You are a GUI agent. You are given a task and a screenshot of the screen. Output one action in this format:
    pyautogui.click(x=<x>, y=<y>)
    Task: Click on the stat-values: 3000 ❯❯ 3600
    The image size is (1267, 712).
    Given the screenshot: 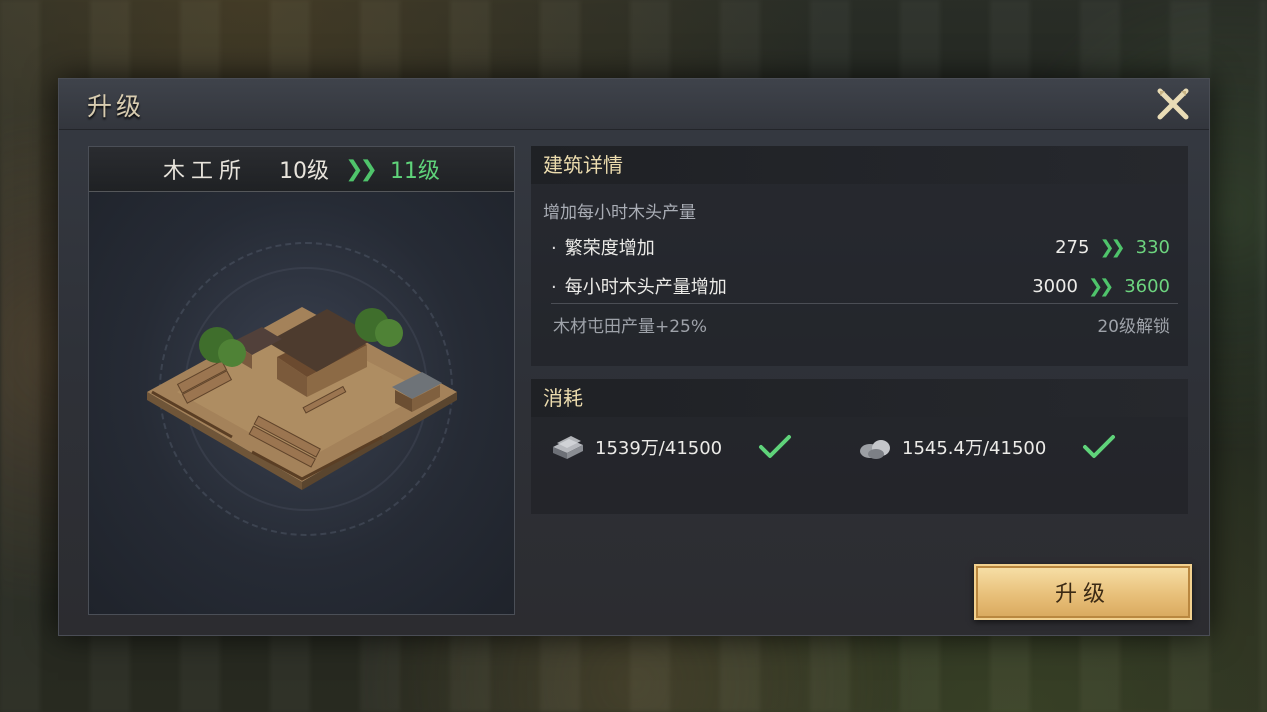 What is the action you would take?
    pyautogui.click(x=1101, y=286)
    